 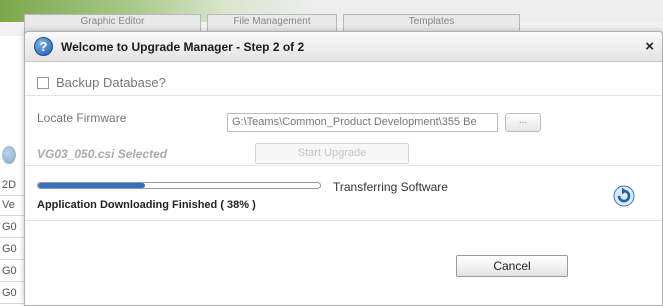 What do you see at coordinates (43, 46) in the screenshot?
I see `question-circle-icon: ?` at bounding box center [43, 46].